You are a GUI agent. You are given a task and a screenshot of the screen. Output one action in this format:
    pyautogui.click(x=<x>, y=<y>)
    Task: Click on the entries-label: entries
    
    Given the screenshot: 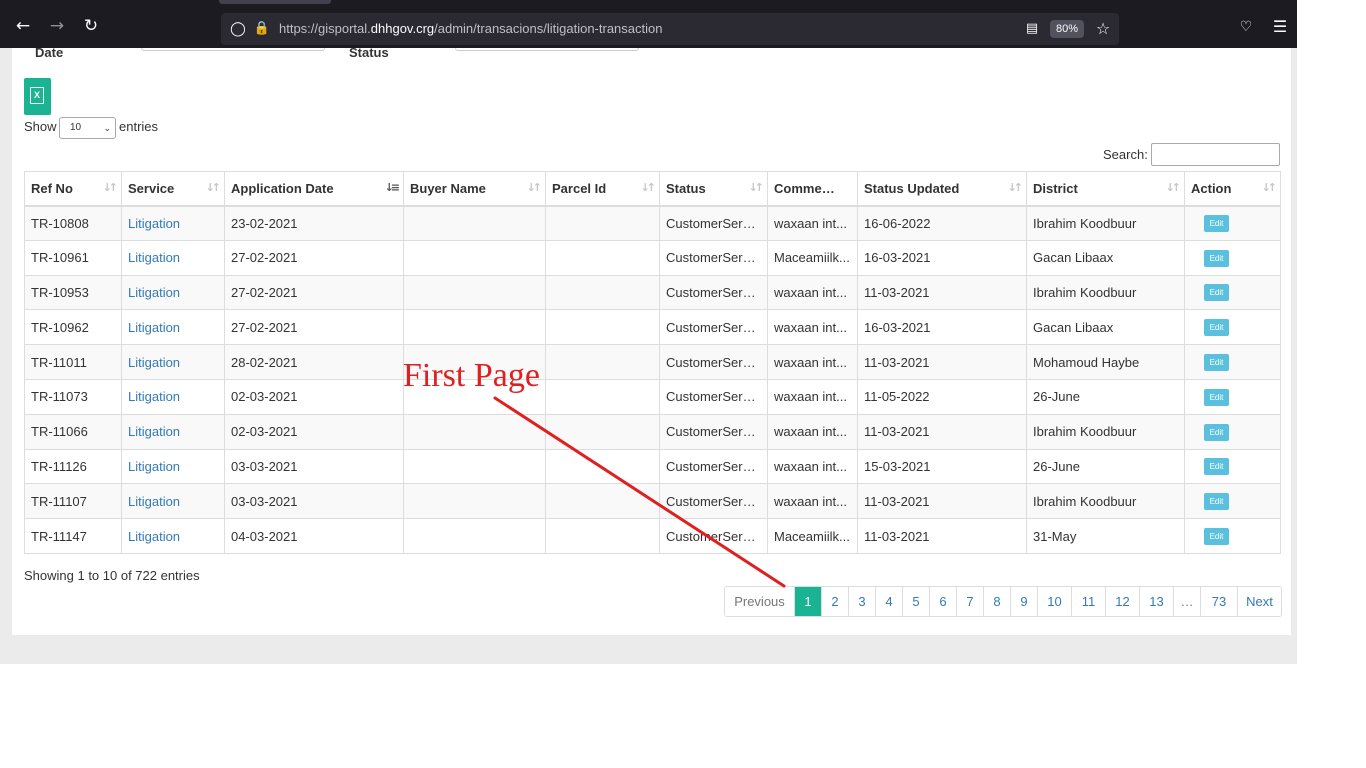 What is the action you would take?
    pyautogui.click(x=139, y=126)
    